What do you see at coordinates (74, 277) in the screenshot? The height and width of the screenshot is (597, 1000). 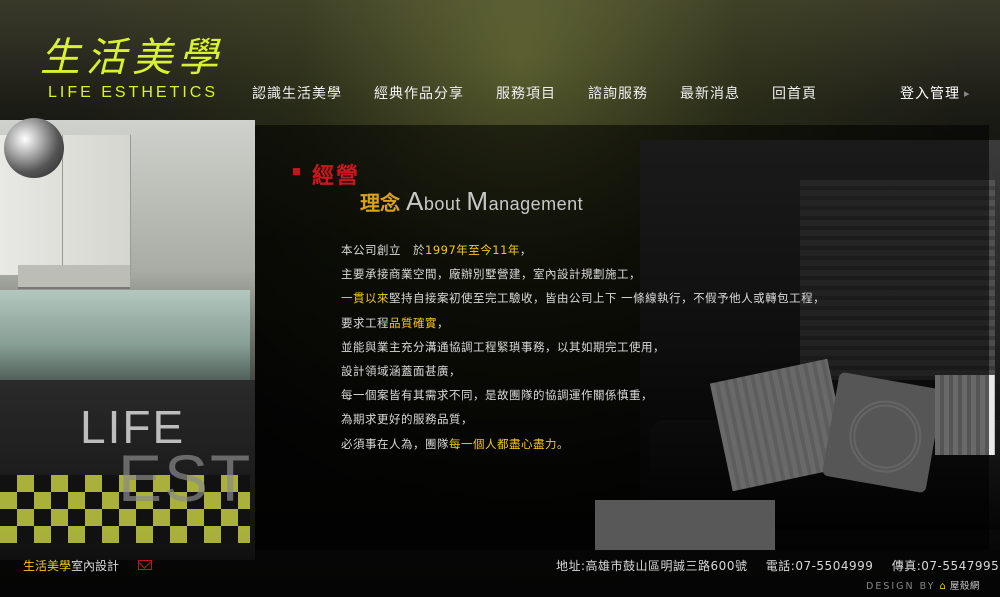 I see `range-hood` at bounding box center [74, 277].